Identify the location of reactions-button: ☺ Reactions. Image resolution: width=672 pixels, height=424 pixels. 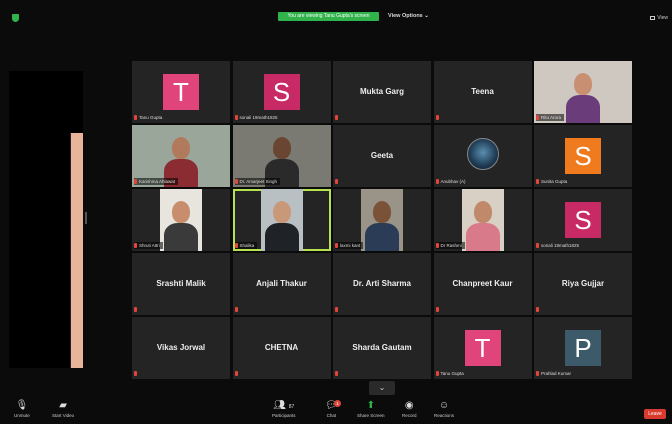
(444, 409).